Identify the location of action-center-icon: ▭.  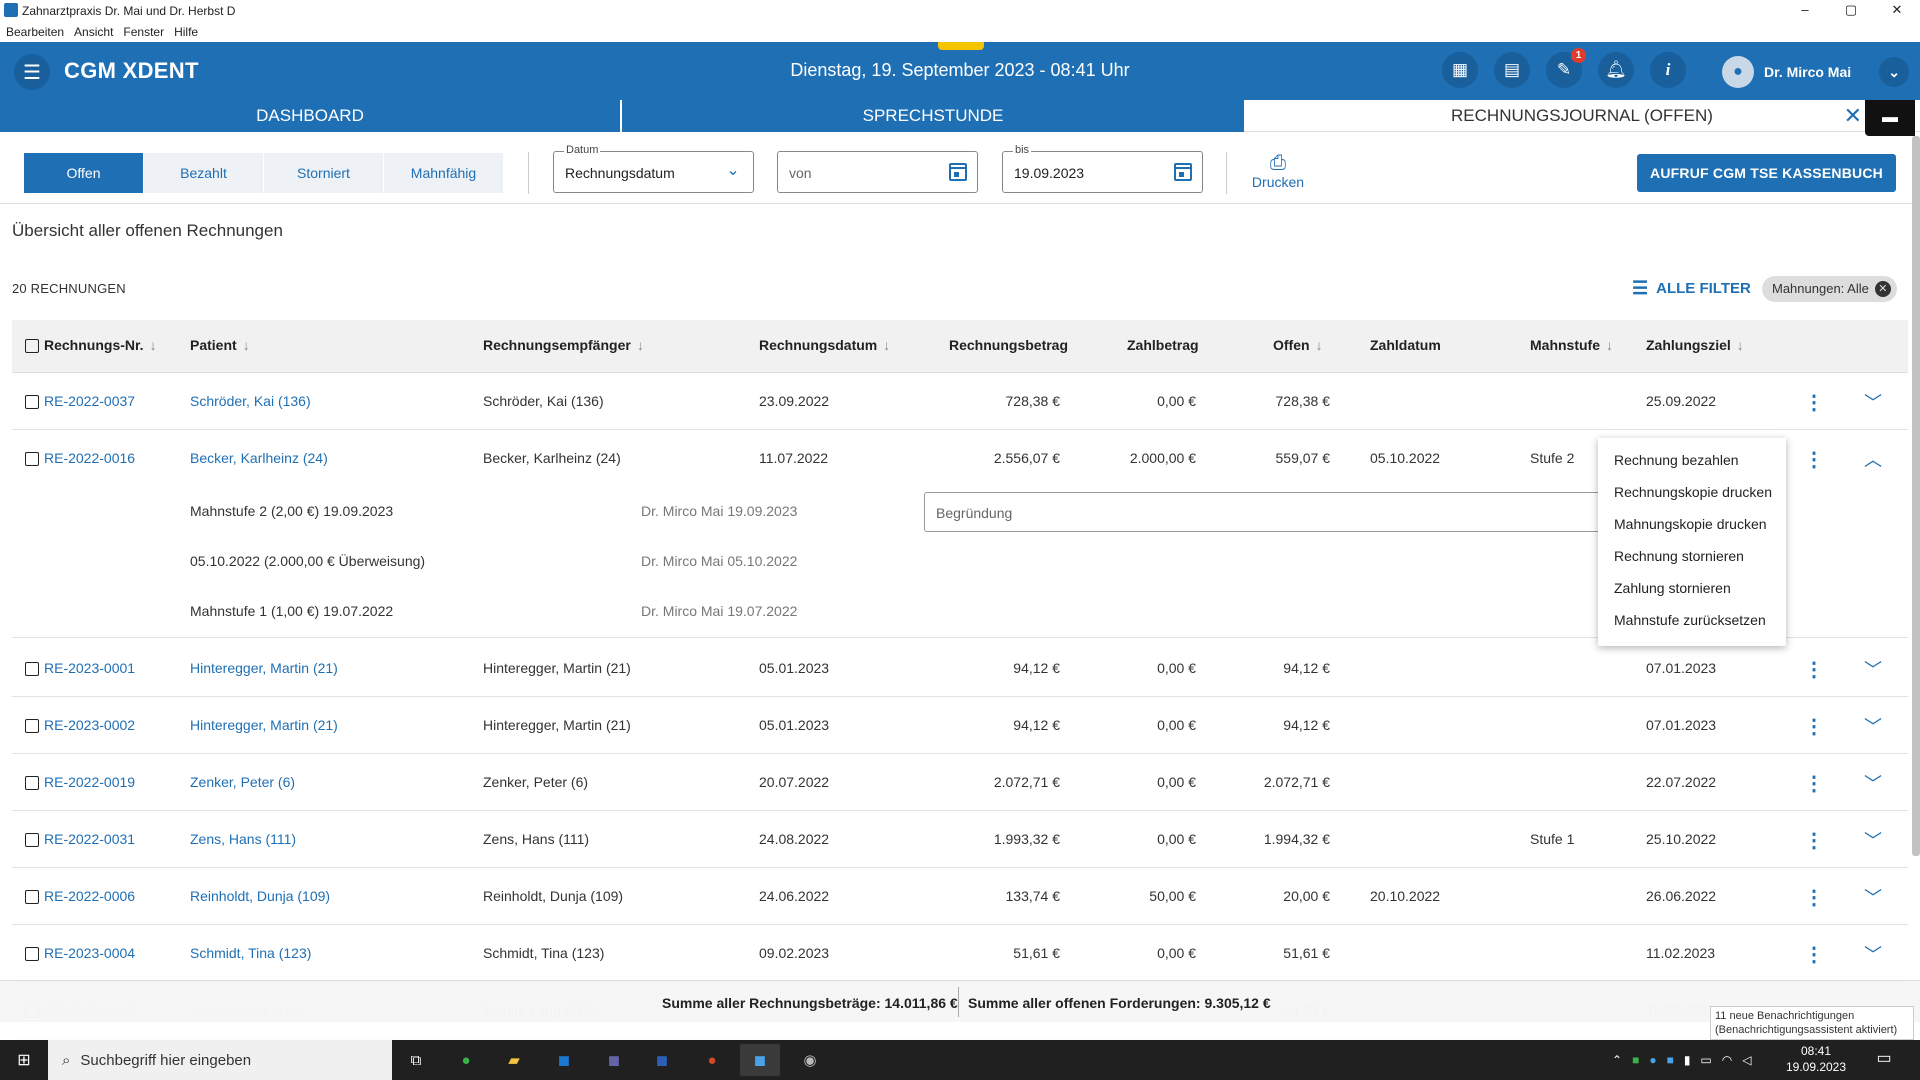
(1884, 1060).